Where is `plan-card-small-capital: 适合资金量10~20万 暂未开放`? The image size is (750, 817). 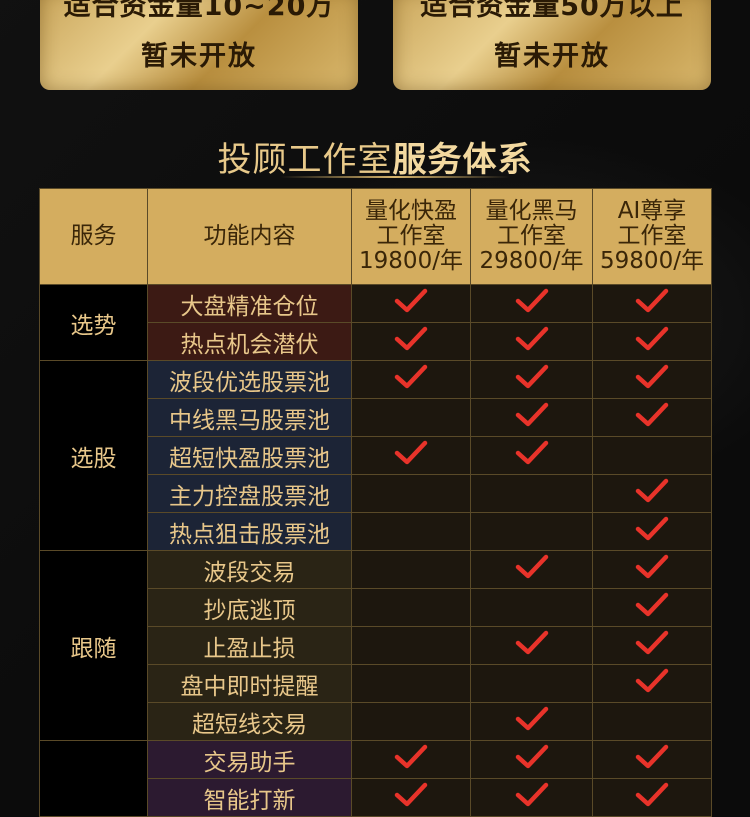
plan-card-small-capital: 适合资金量10~20万 暂未开放 is located at coordinates (199, 45).